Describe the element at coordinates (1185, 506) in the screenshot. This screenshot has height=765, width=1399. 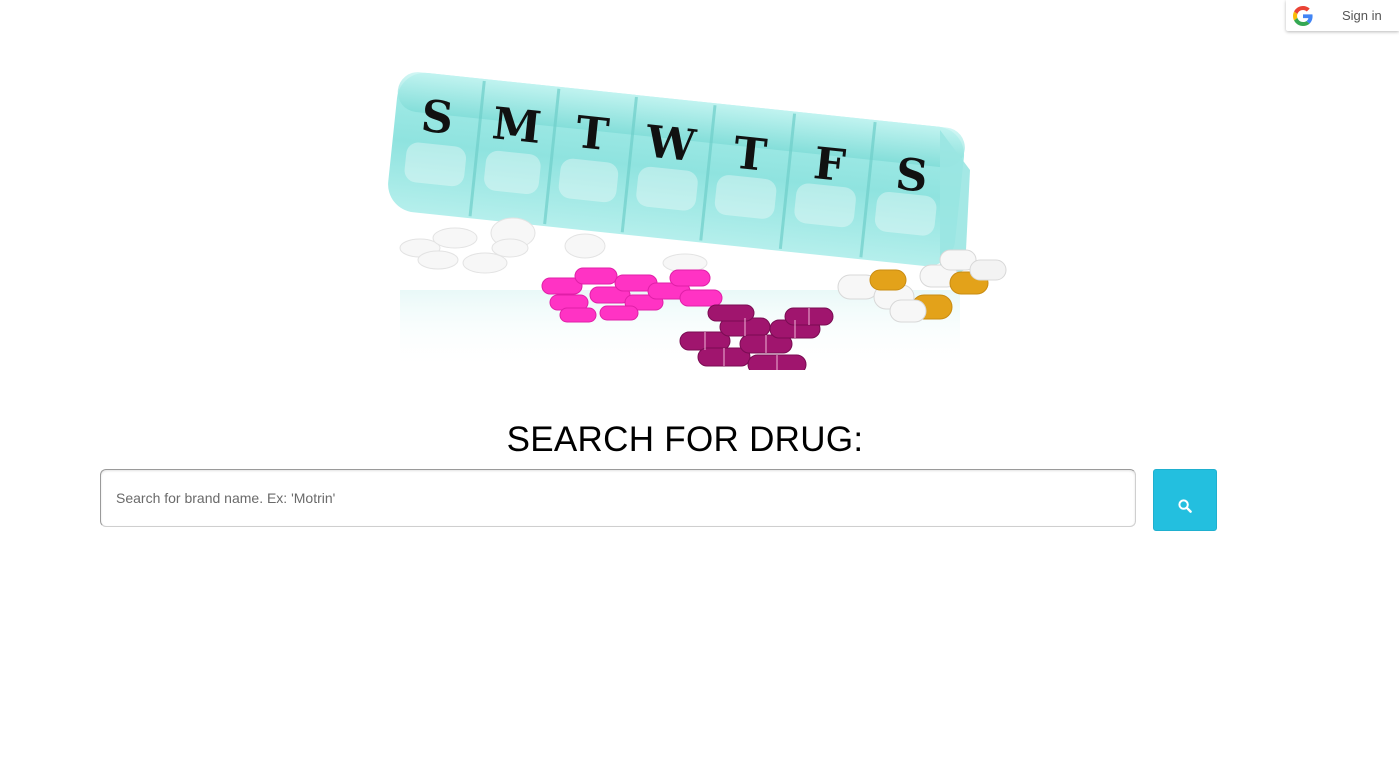
I see `search-icon` at that location.